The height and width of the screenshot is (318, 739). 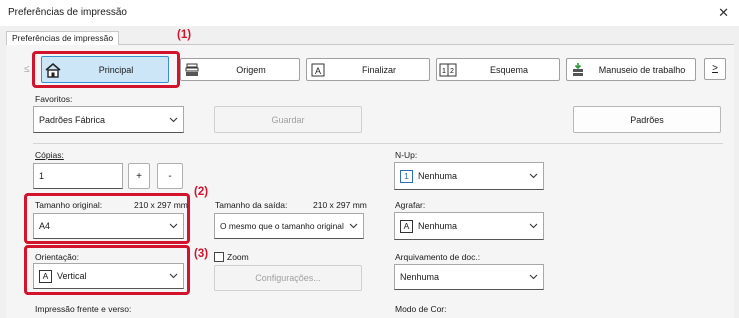 What do you see at coordinates (438, 226) in the screenshot?
I see `staple-value: Nenhuma` at bounding box center [438, 226].